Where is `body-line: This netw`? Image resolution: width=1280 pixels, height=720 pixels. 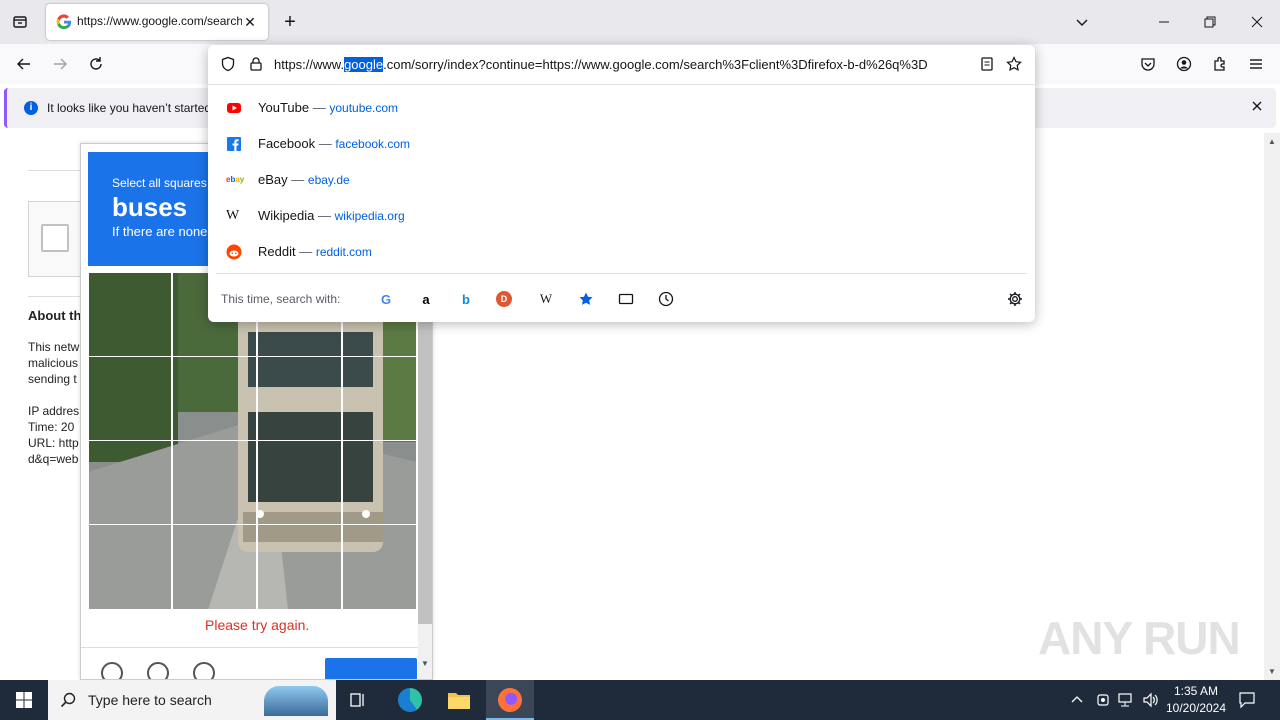 body-line: This netw is located at coordinates (54, 347).